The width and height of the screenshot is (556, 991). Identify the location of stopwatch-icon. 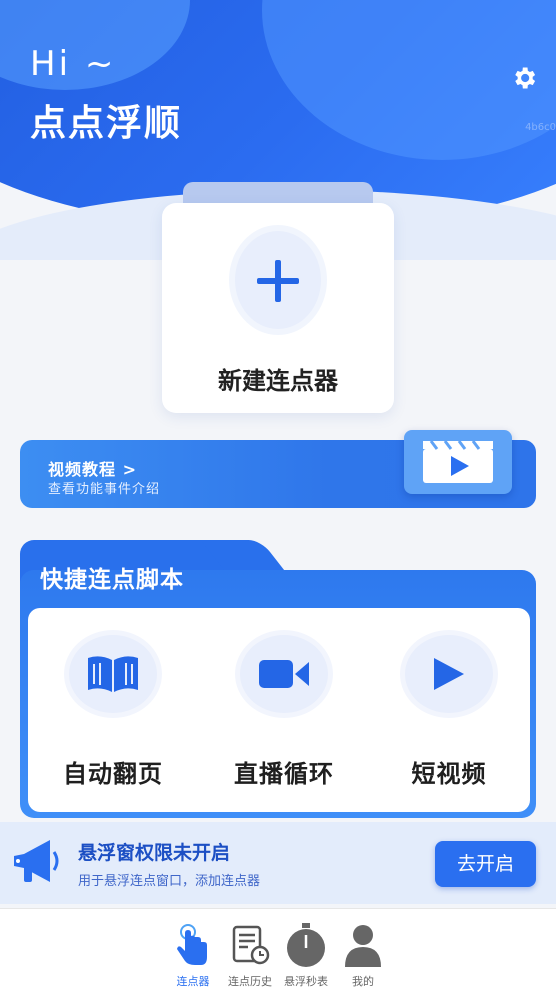
(306, 945).